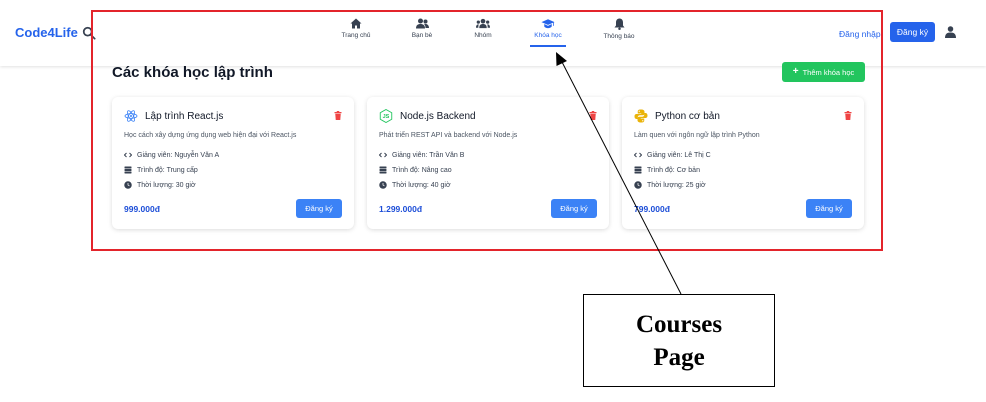 The image size is (986, 402). I want to click on callout-line-1: Courses, so click(679, 324).